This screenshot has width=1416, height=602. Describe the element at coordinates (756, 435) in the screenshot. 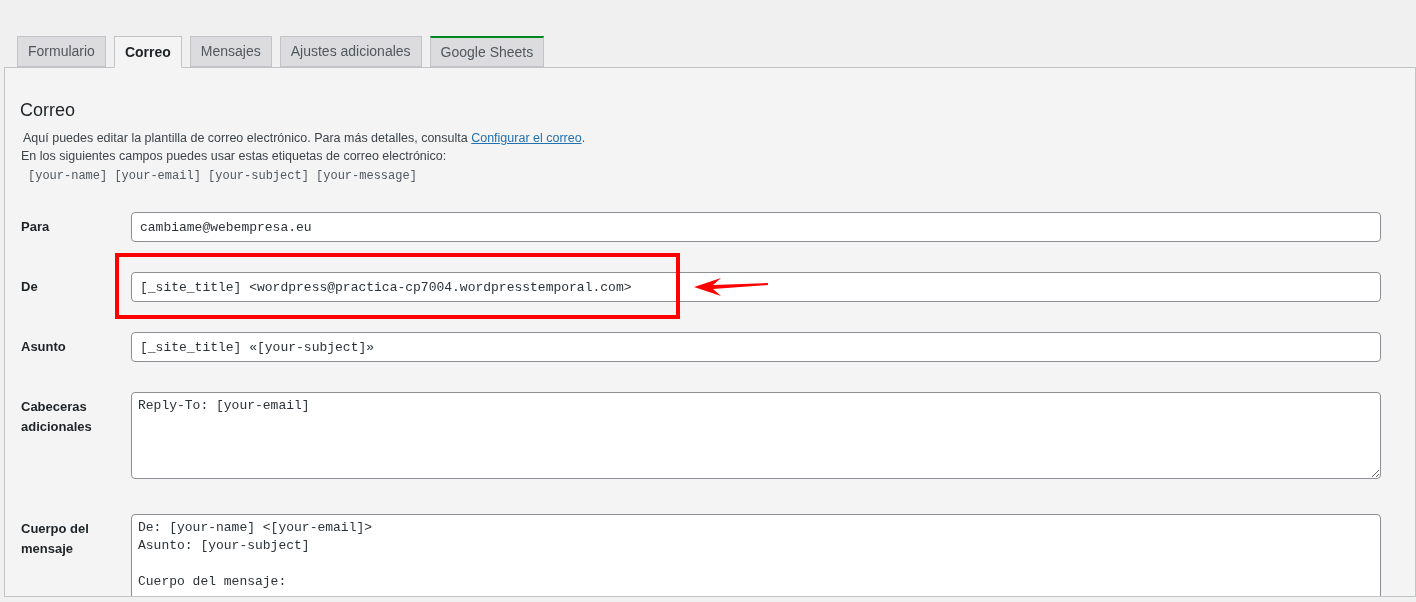

I see `text-area: Reply-To: [your-email]` at that location.